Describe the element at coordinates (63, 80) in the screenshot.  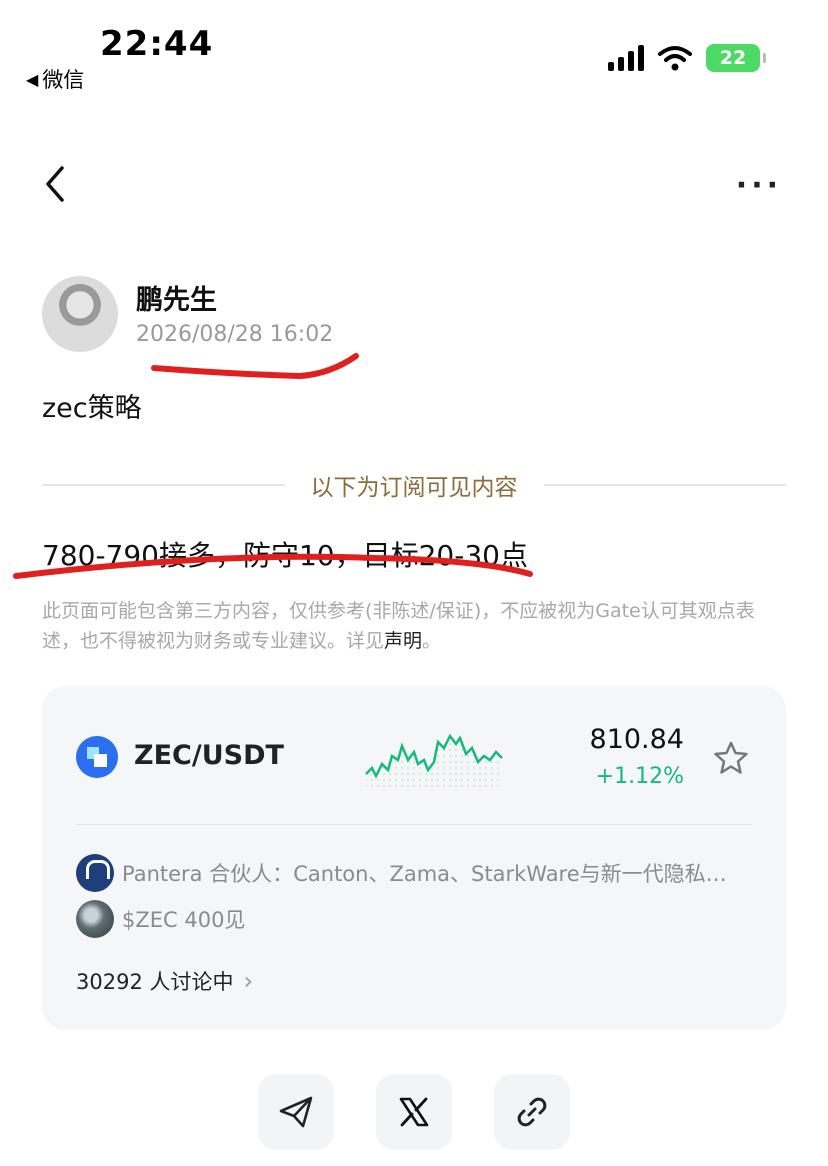
I see `back-app-label: 微信` at that location.